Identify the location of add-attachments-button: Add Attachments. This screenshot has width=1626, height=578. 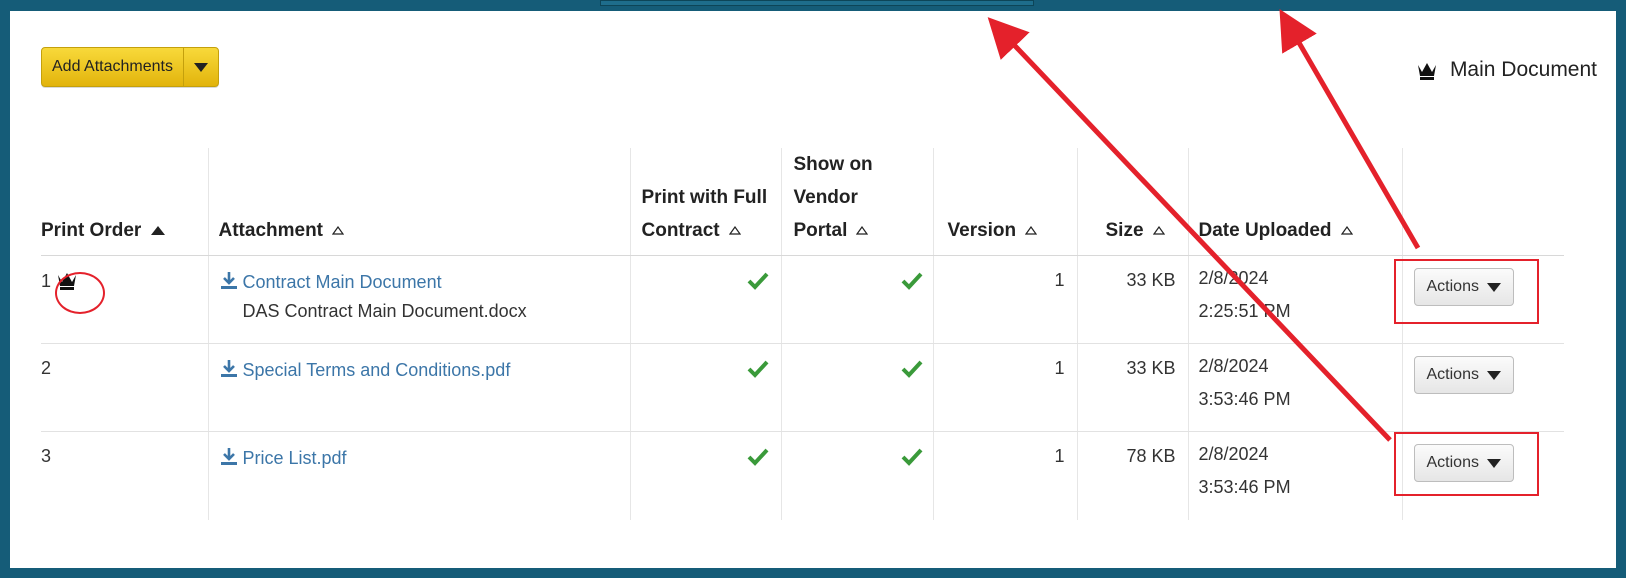
(130, 67).